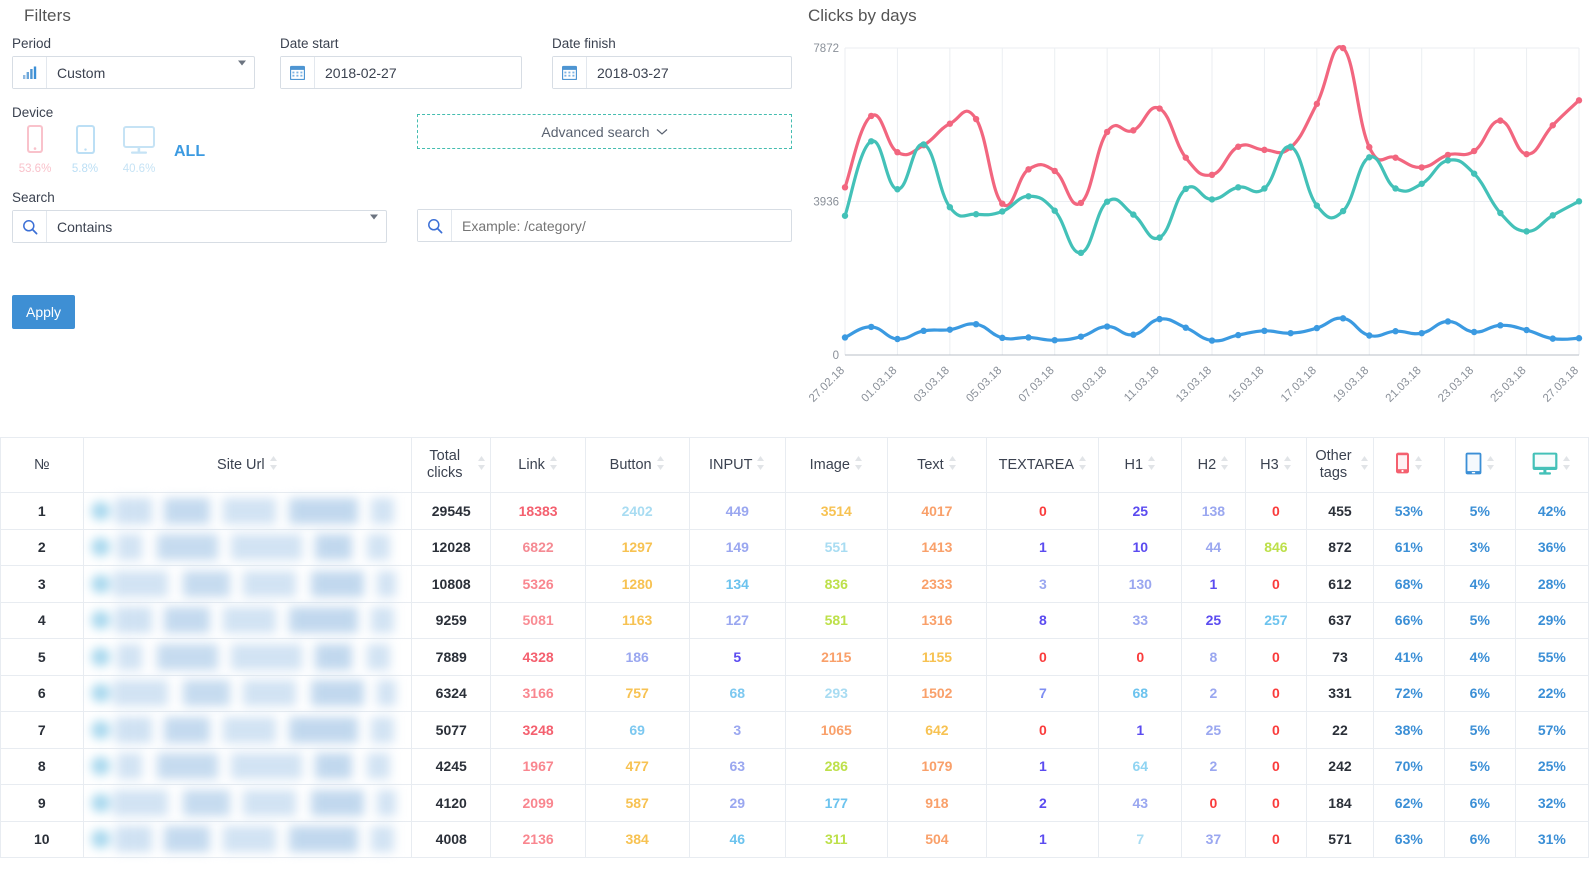 The image size is (1589, 875). I want to click on cell-idx: 8, so click(42, 766).